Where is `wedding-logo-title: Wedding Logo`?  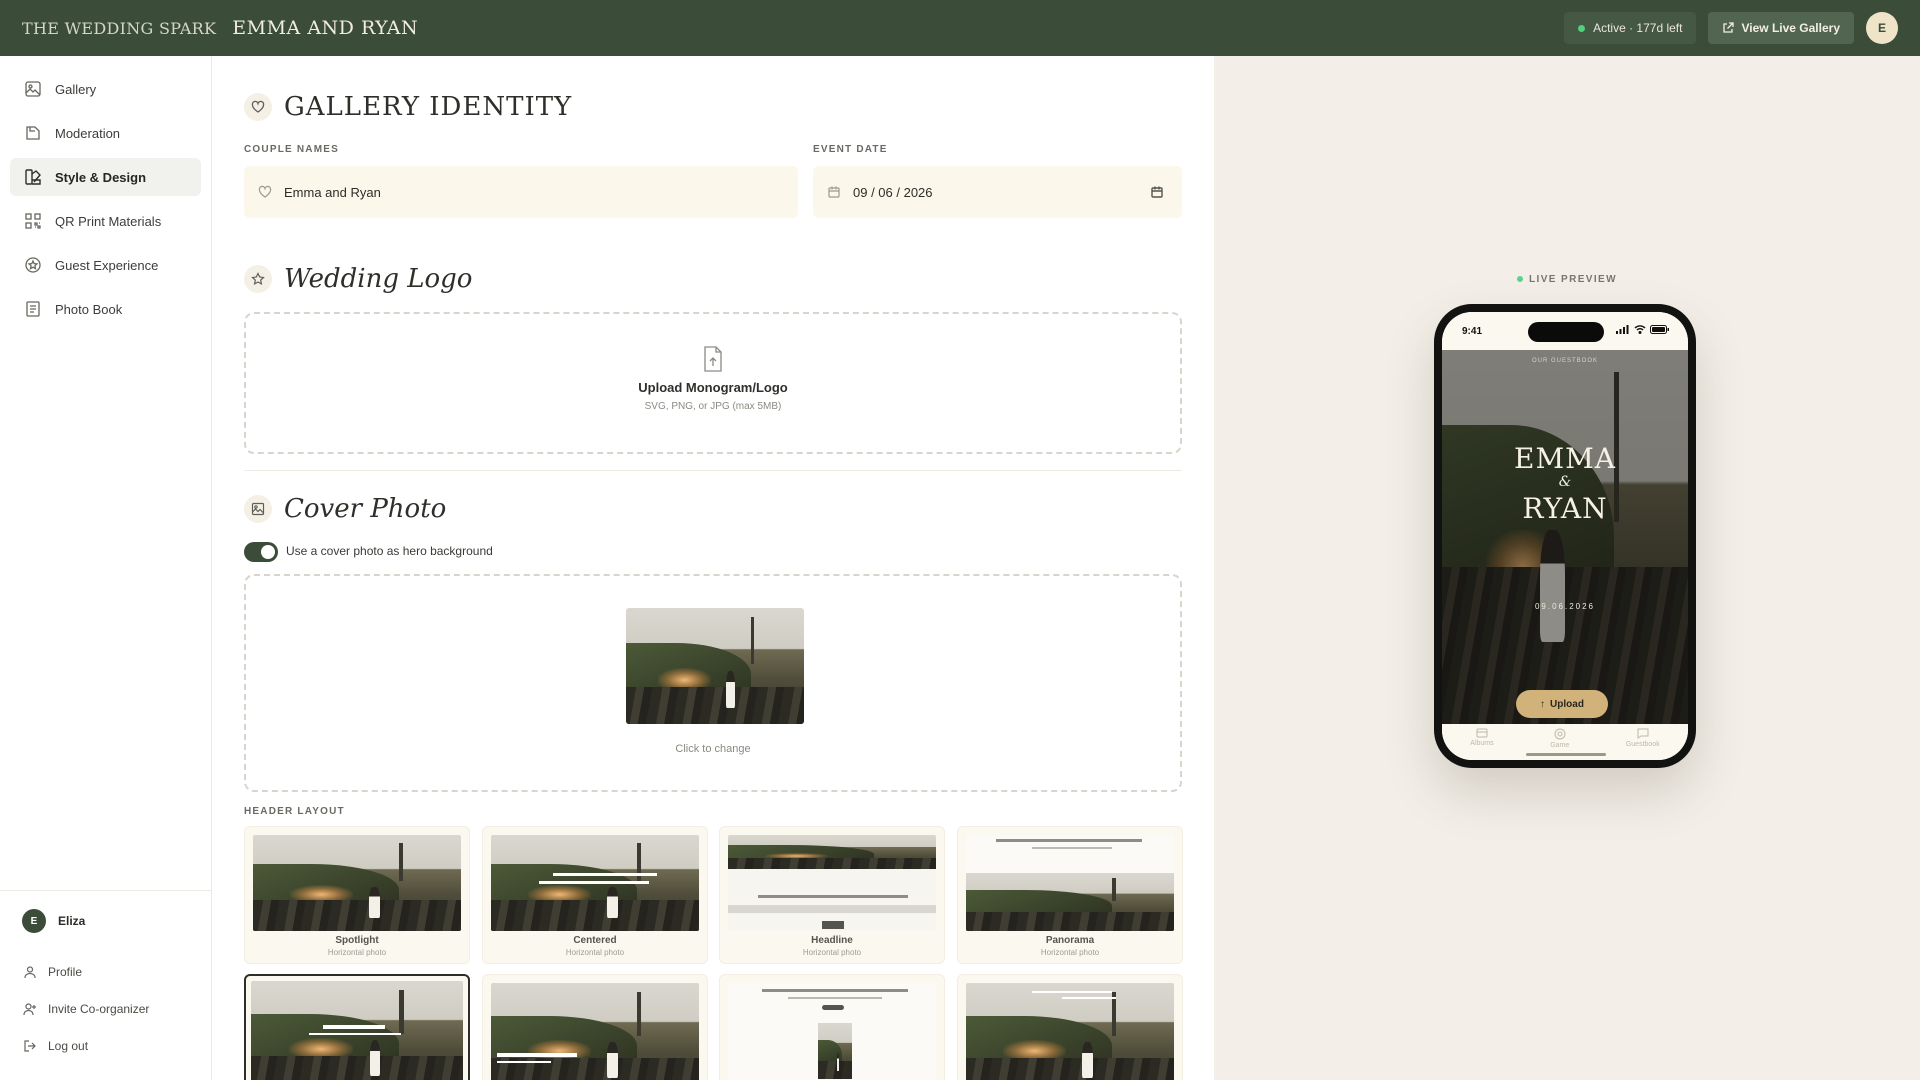
wedding-logo-title: Wedding Logo is located at coordinates (378, 279).